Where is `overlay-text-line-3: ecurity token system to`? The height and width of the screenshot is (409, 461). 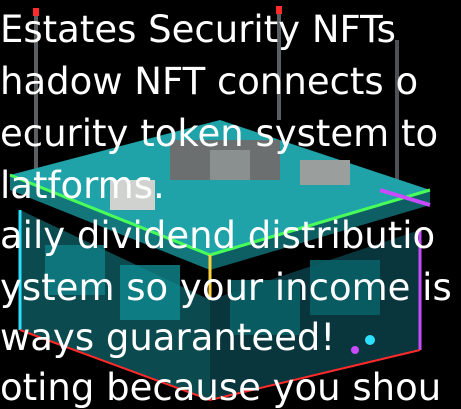 overlay-text-line-3: ecurity token system to is located at coordinates (219, 133).